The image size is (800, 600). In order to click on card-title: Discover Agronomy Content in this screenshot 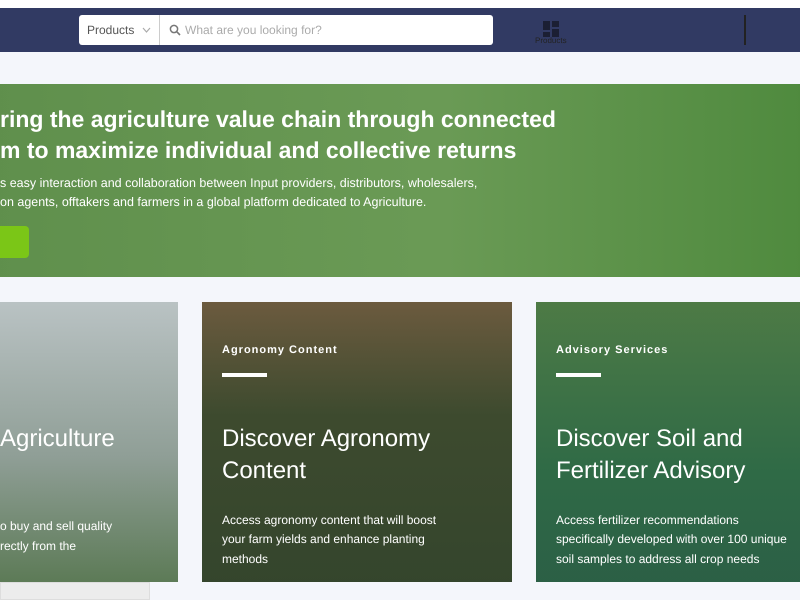, I will do `click(327, 455)`.